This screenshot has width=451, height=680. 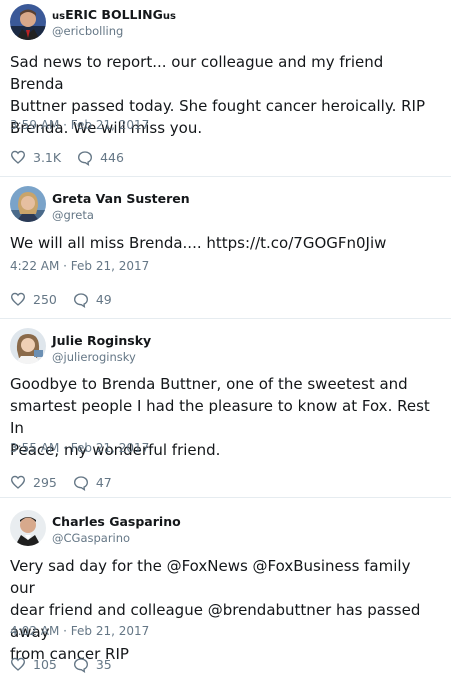 What do you see at coordinates (112, 157) in the screenshot?
I see `reply-count: 446` at bounding box center [112, 157].